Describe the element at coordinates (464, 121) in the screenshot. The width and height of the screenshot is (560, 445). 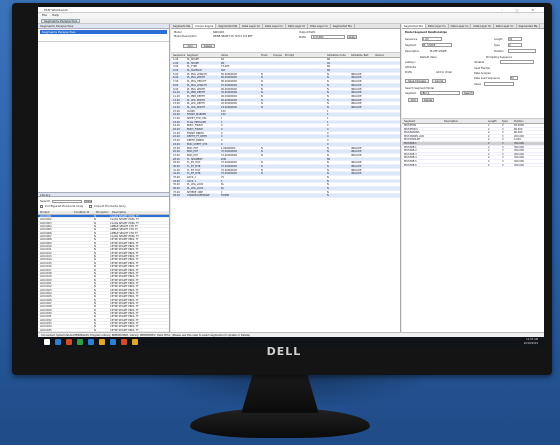
I see `col-r-description: Description` at that location.